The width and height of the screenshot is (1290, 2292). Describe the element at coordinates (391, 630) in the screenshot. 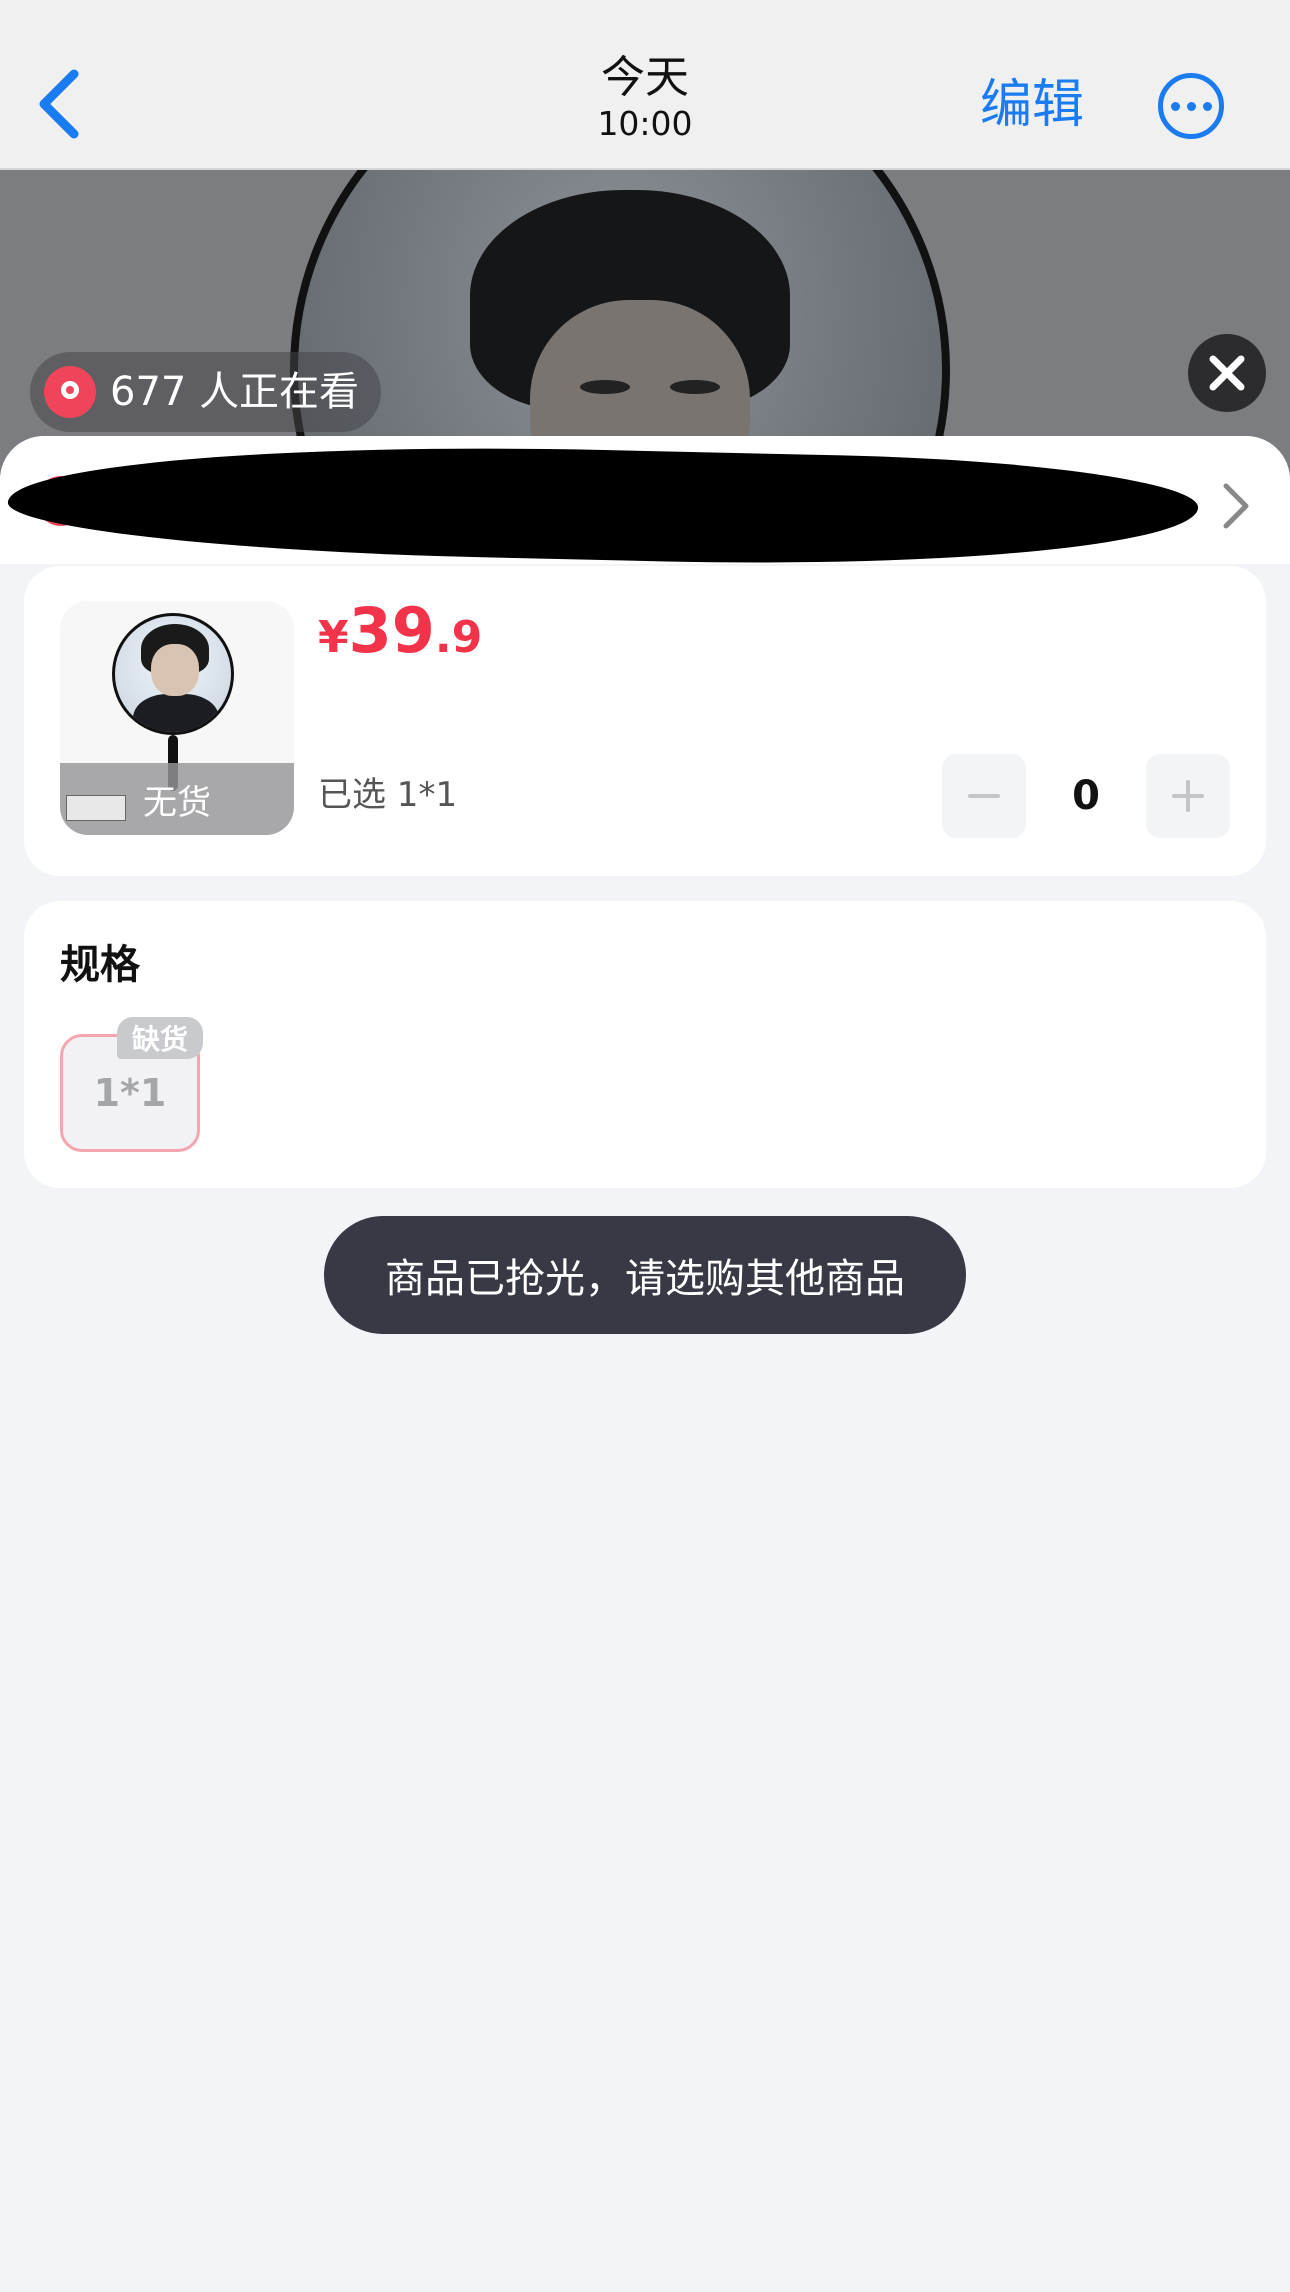

I see `price-integer: 39` at that location.